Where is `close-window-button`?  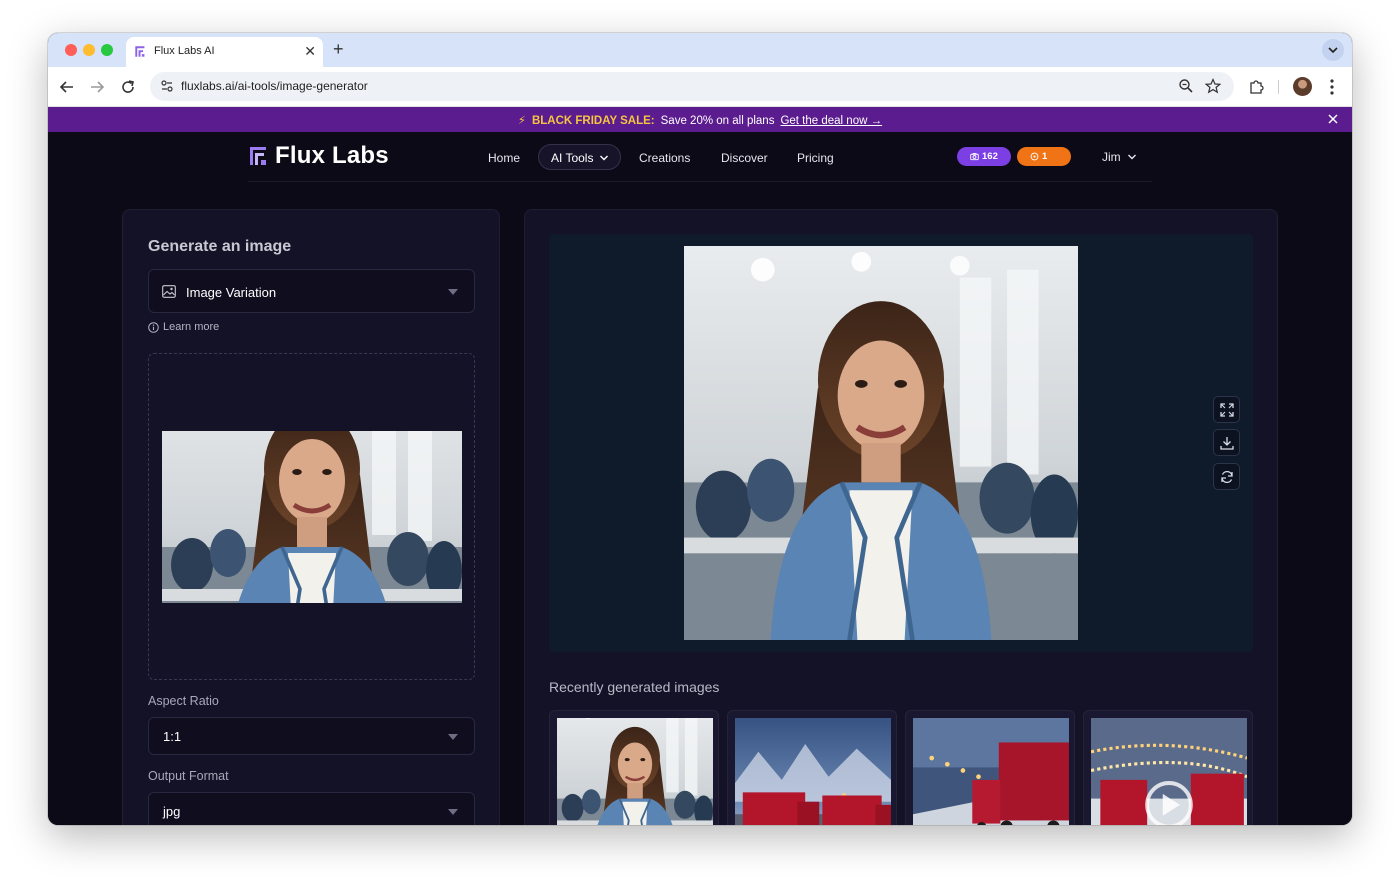
close-window-button is located at coordinates (71, 50).